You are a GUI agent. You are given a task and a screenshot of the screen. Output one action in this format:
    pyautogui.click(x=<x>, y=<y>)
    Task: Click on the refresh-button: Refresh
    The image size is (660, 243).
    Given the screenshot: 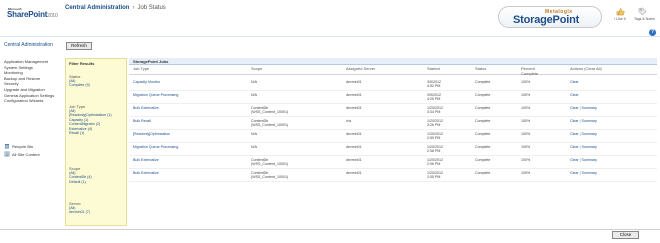 What is the action you would take?
    pyautogui.click(x=79, y=46)
    